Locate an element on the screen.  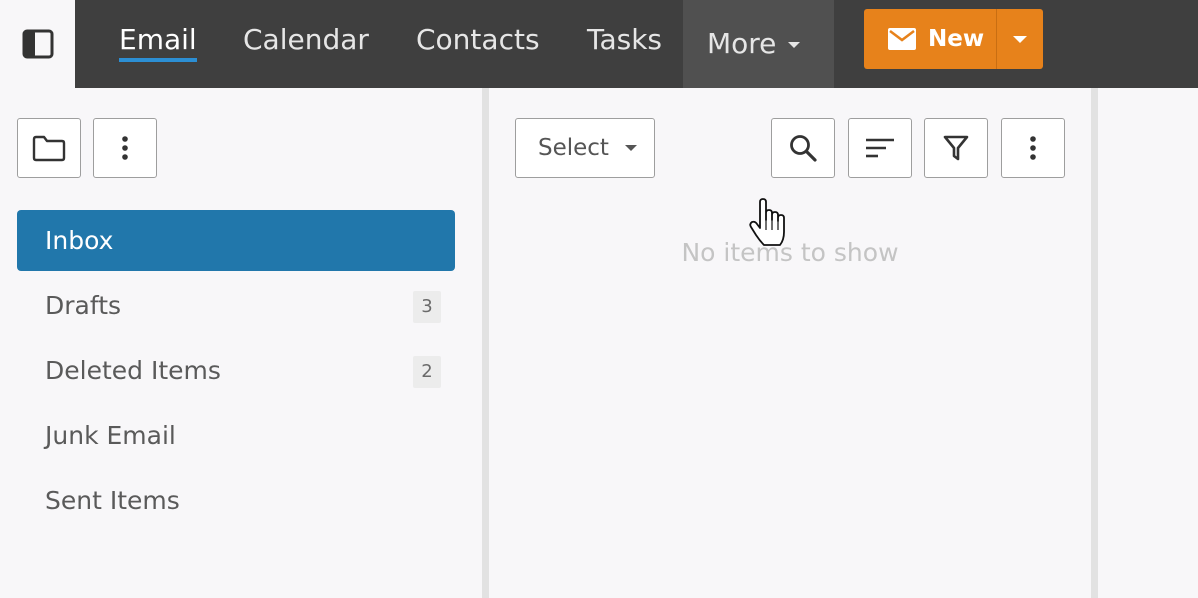
new-message-split-button: New is located at coordinates (953, 39).